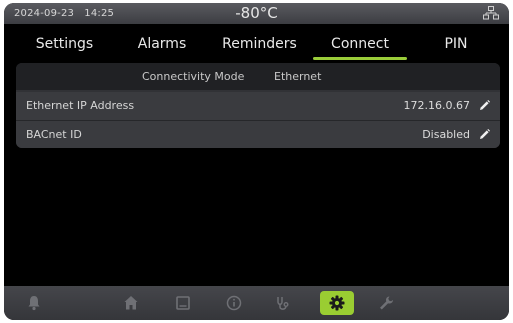 Image resolution: width=513 pixels, height=323 pixels. What do you see at coordinates (259, 44) in the screenshot?
I see `tab-reminders: Reminders` at bounding box center [259, 44].